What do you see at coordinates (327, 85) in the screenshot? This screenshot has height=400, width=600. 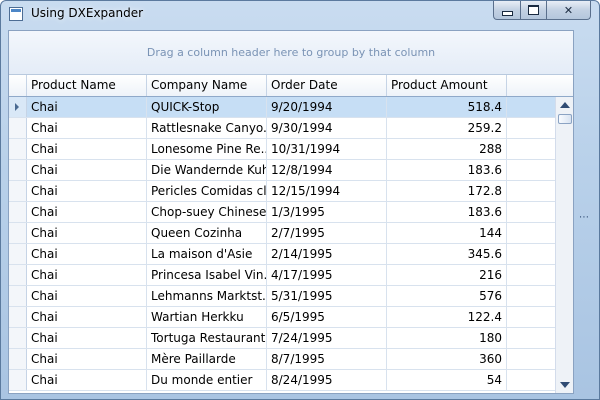 I see `column-header-order-date: Order Date` at bounding box center [327, 85].